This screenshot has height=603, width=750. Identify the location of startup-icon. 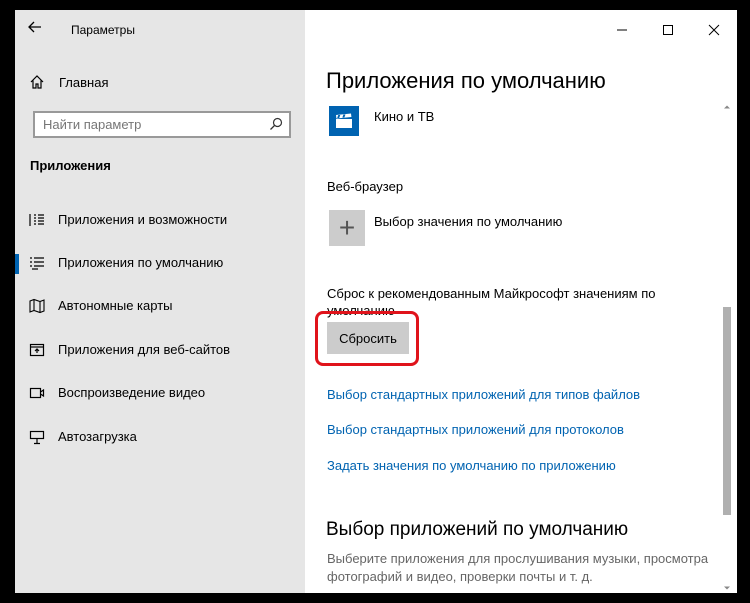
(37, 437).